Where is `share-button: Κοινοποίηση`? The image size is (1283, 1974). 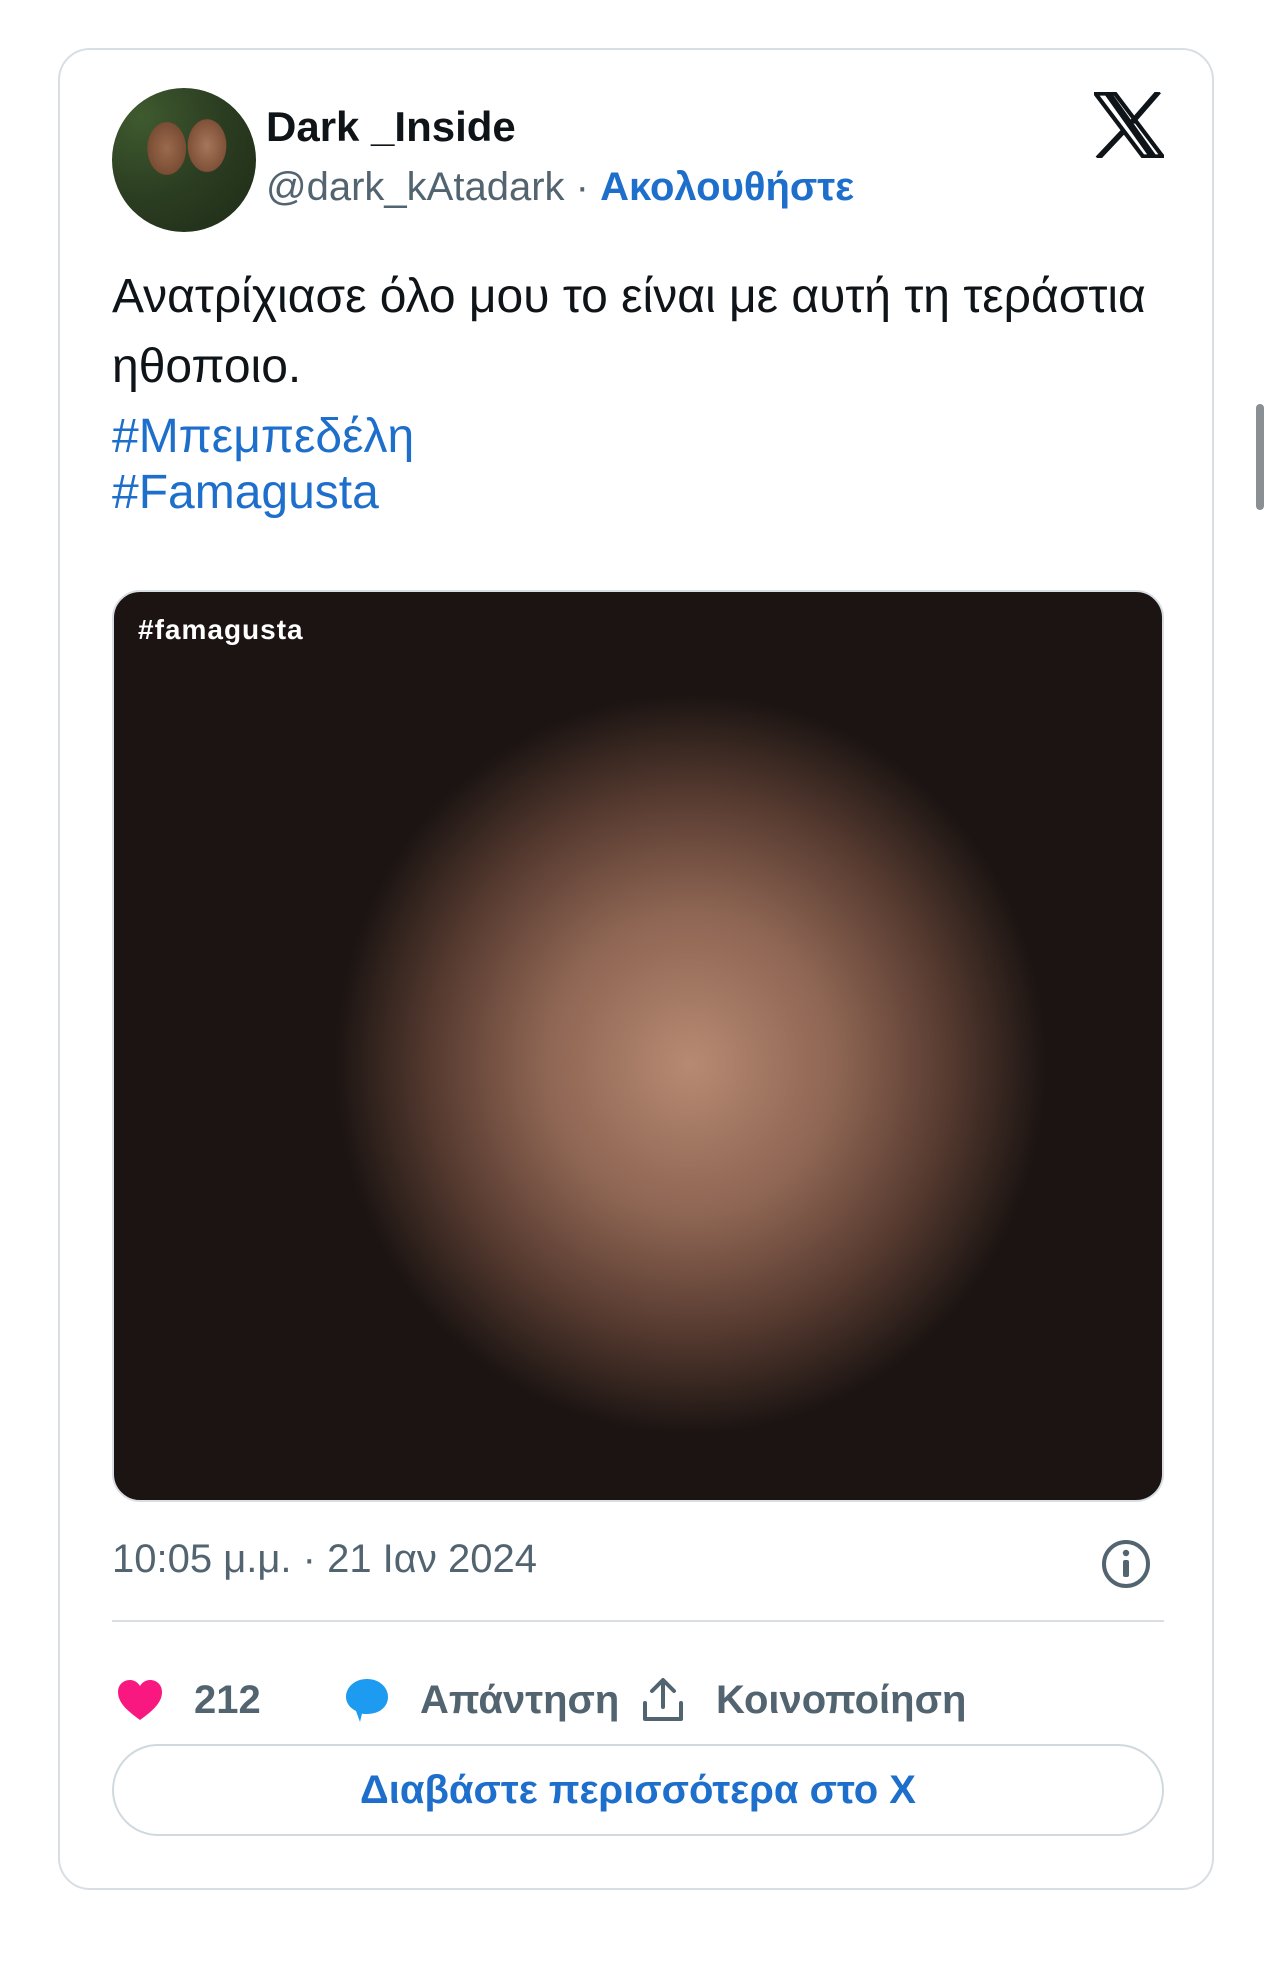
share-button: Κοινοποίηση is located at coordinates (803, 1700).